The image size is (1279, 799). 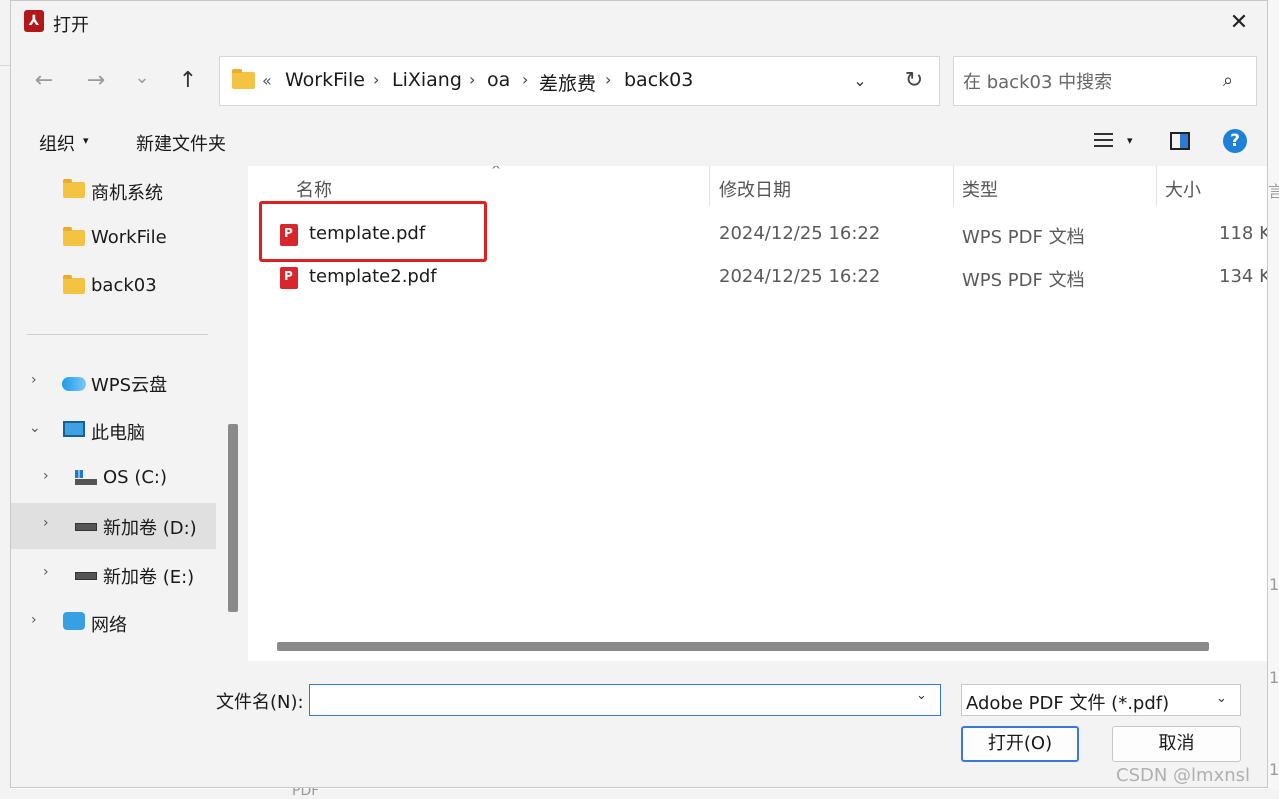 I want to click on acrobat-app-icon: ⅄, so click(x=34, y=21).